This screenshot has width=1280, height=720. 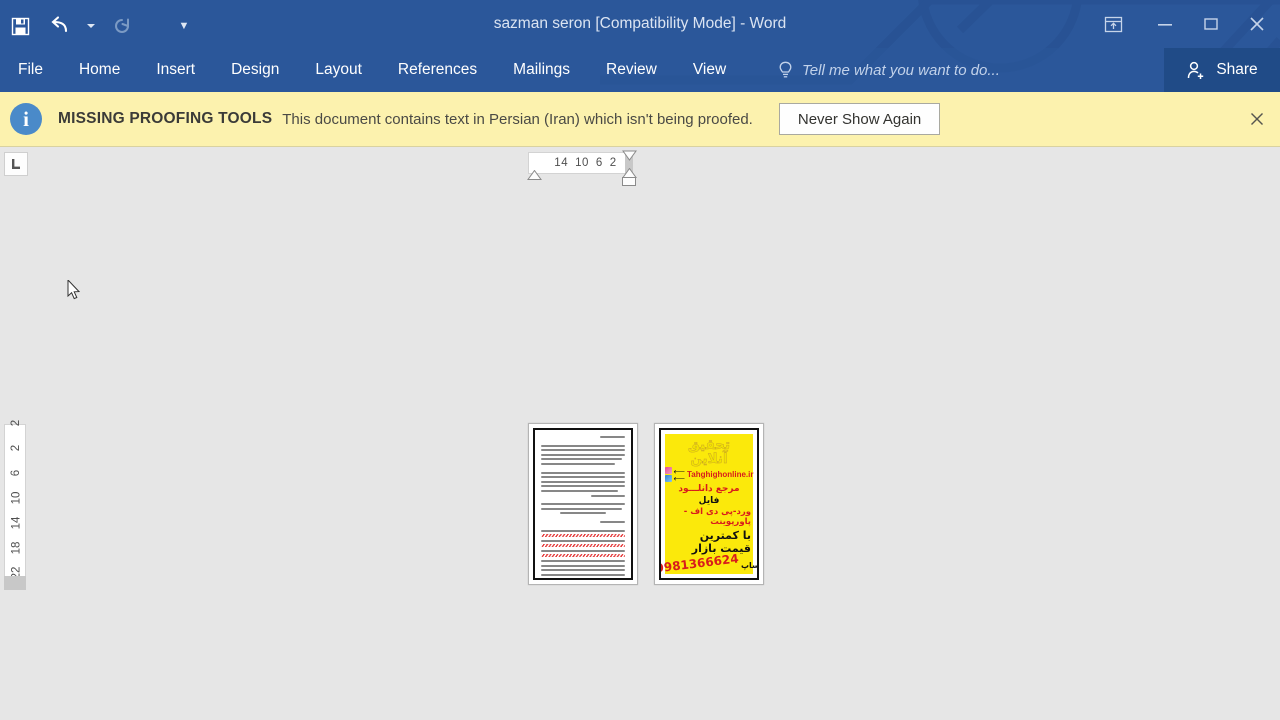 I want to click on undo-icon, so click(x=60, y=26).